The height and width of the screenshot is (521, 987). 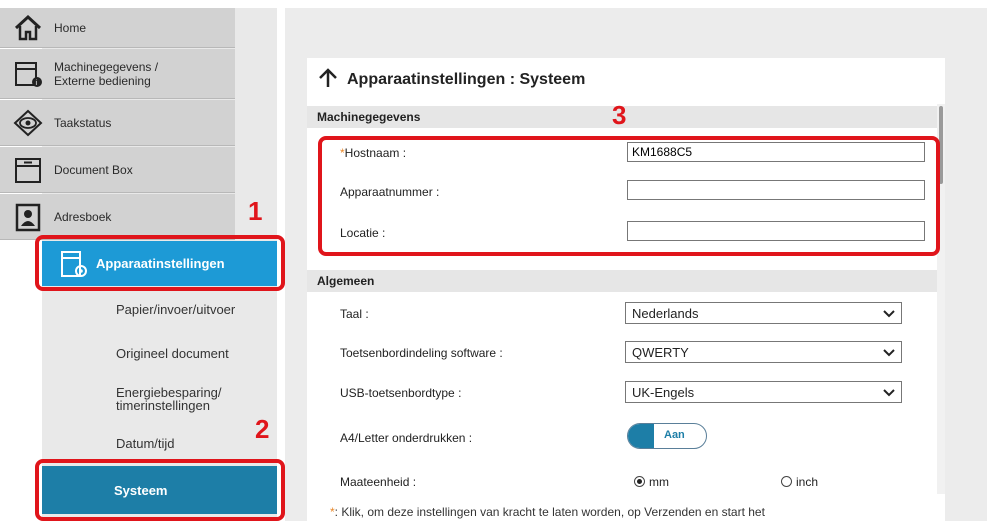 What do you see at coordinates (93, 169) in the screenshot?
I see `sidebar-item-label: Document Box` at bounding box center [93, 169].